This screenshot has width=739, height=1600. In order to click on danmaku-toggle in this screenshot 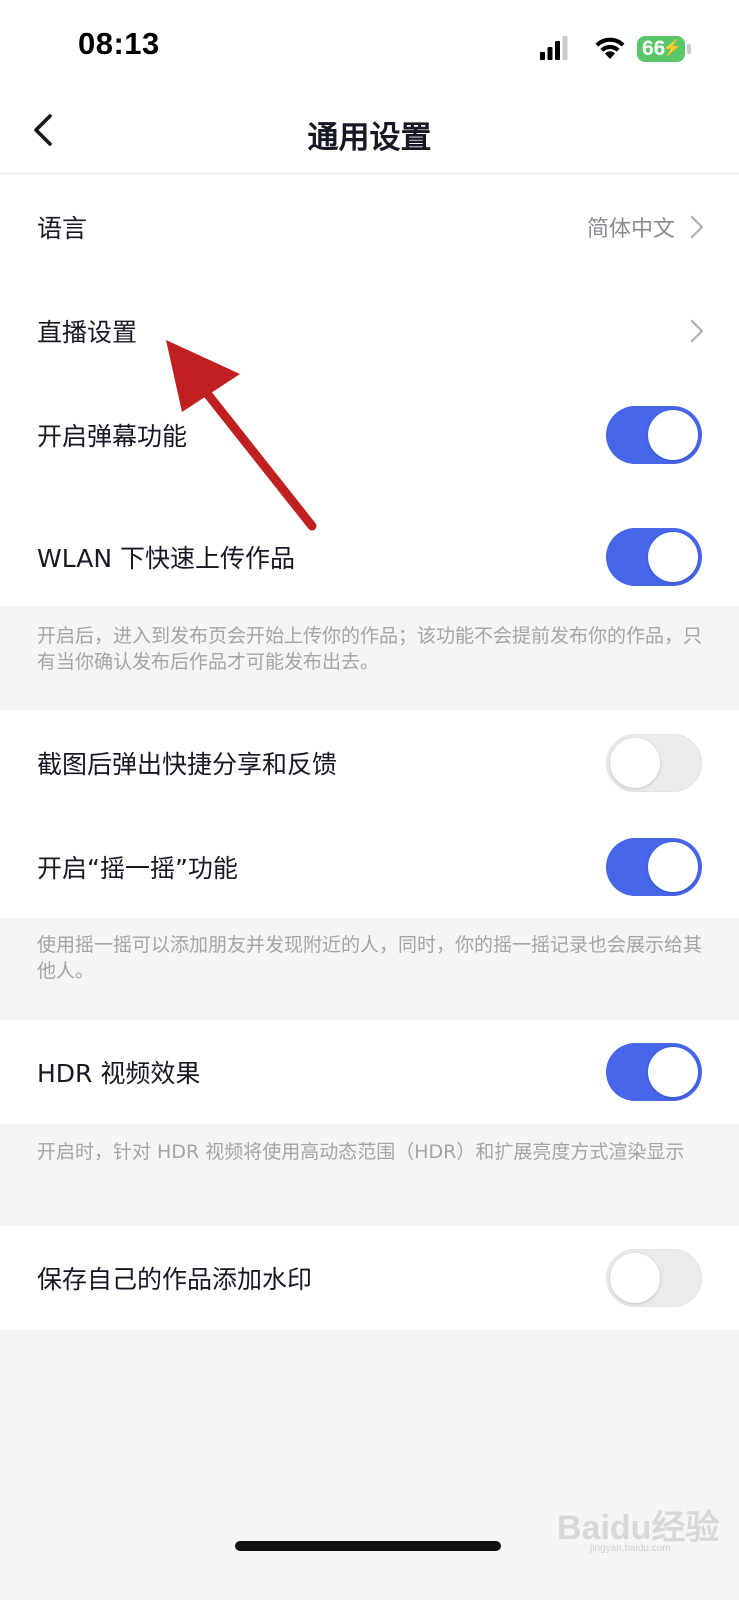, I will do `click(654, 434)`.